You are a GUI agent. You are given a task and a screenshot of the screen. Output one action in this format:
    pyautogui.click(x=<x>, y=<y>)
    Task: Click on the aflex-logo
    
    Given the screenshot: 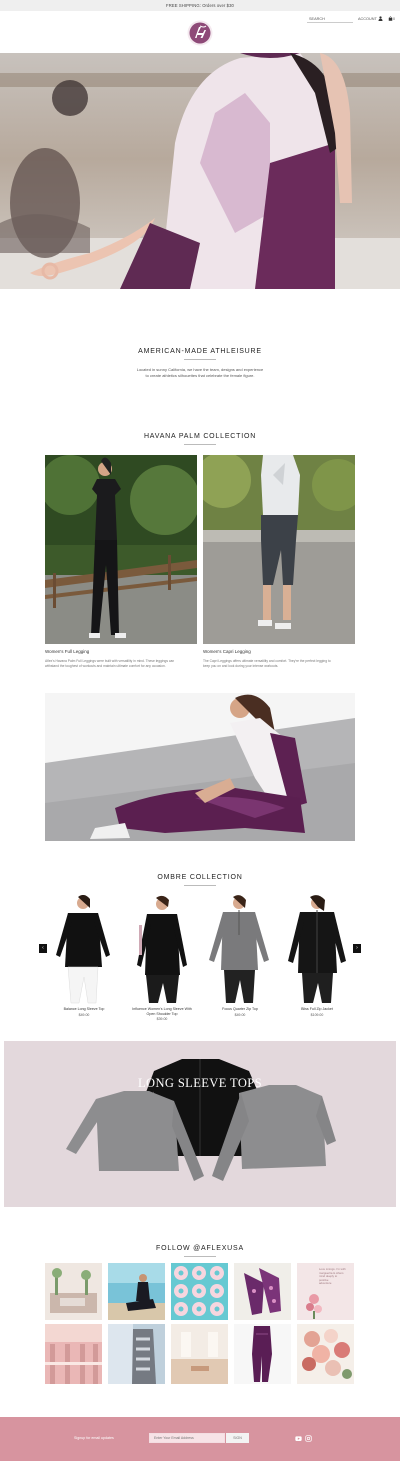 What is the action you would take?
    pyautogui.click(x=200, y=33)
    